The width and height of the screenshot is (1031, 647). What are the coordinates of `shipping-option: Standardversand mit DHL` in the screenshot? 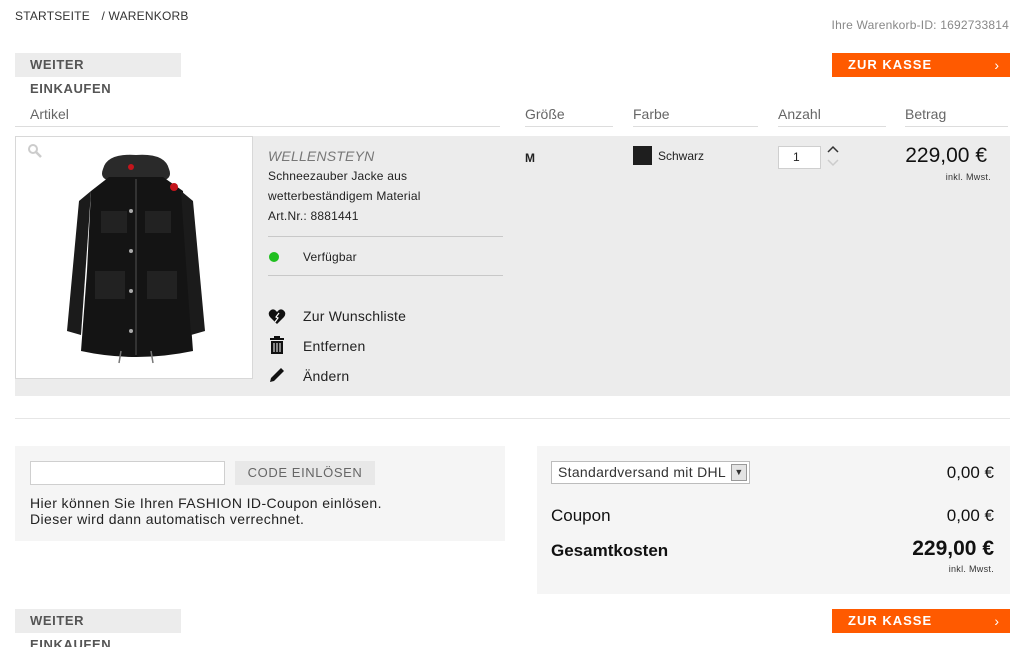 It's located at (642, 472).